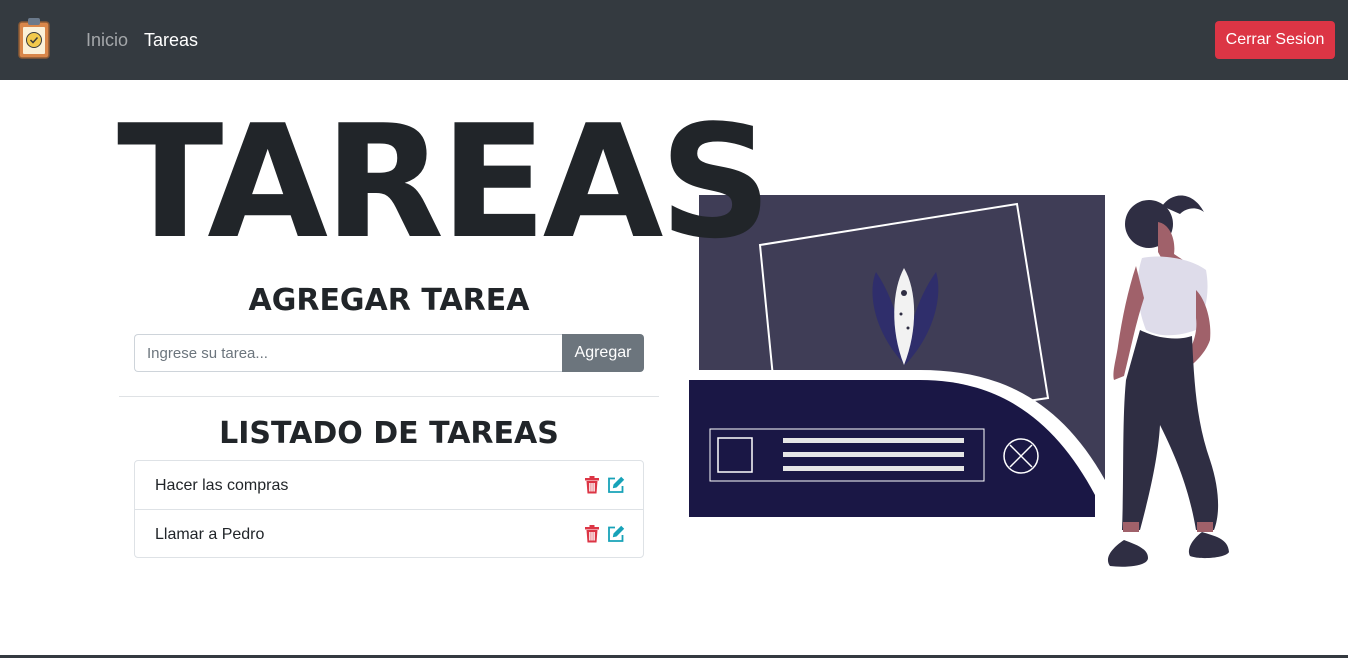 The height and width of the screenshot is (658, 1348). I want to click on task-list-heading: LISTADO DE TAREAS, so click(389, 433).